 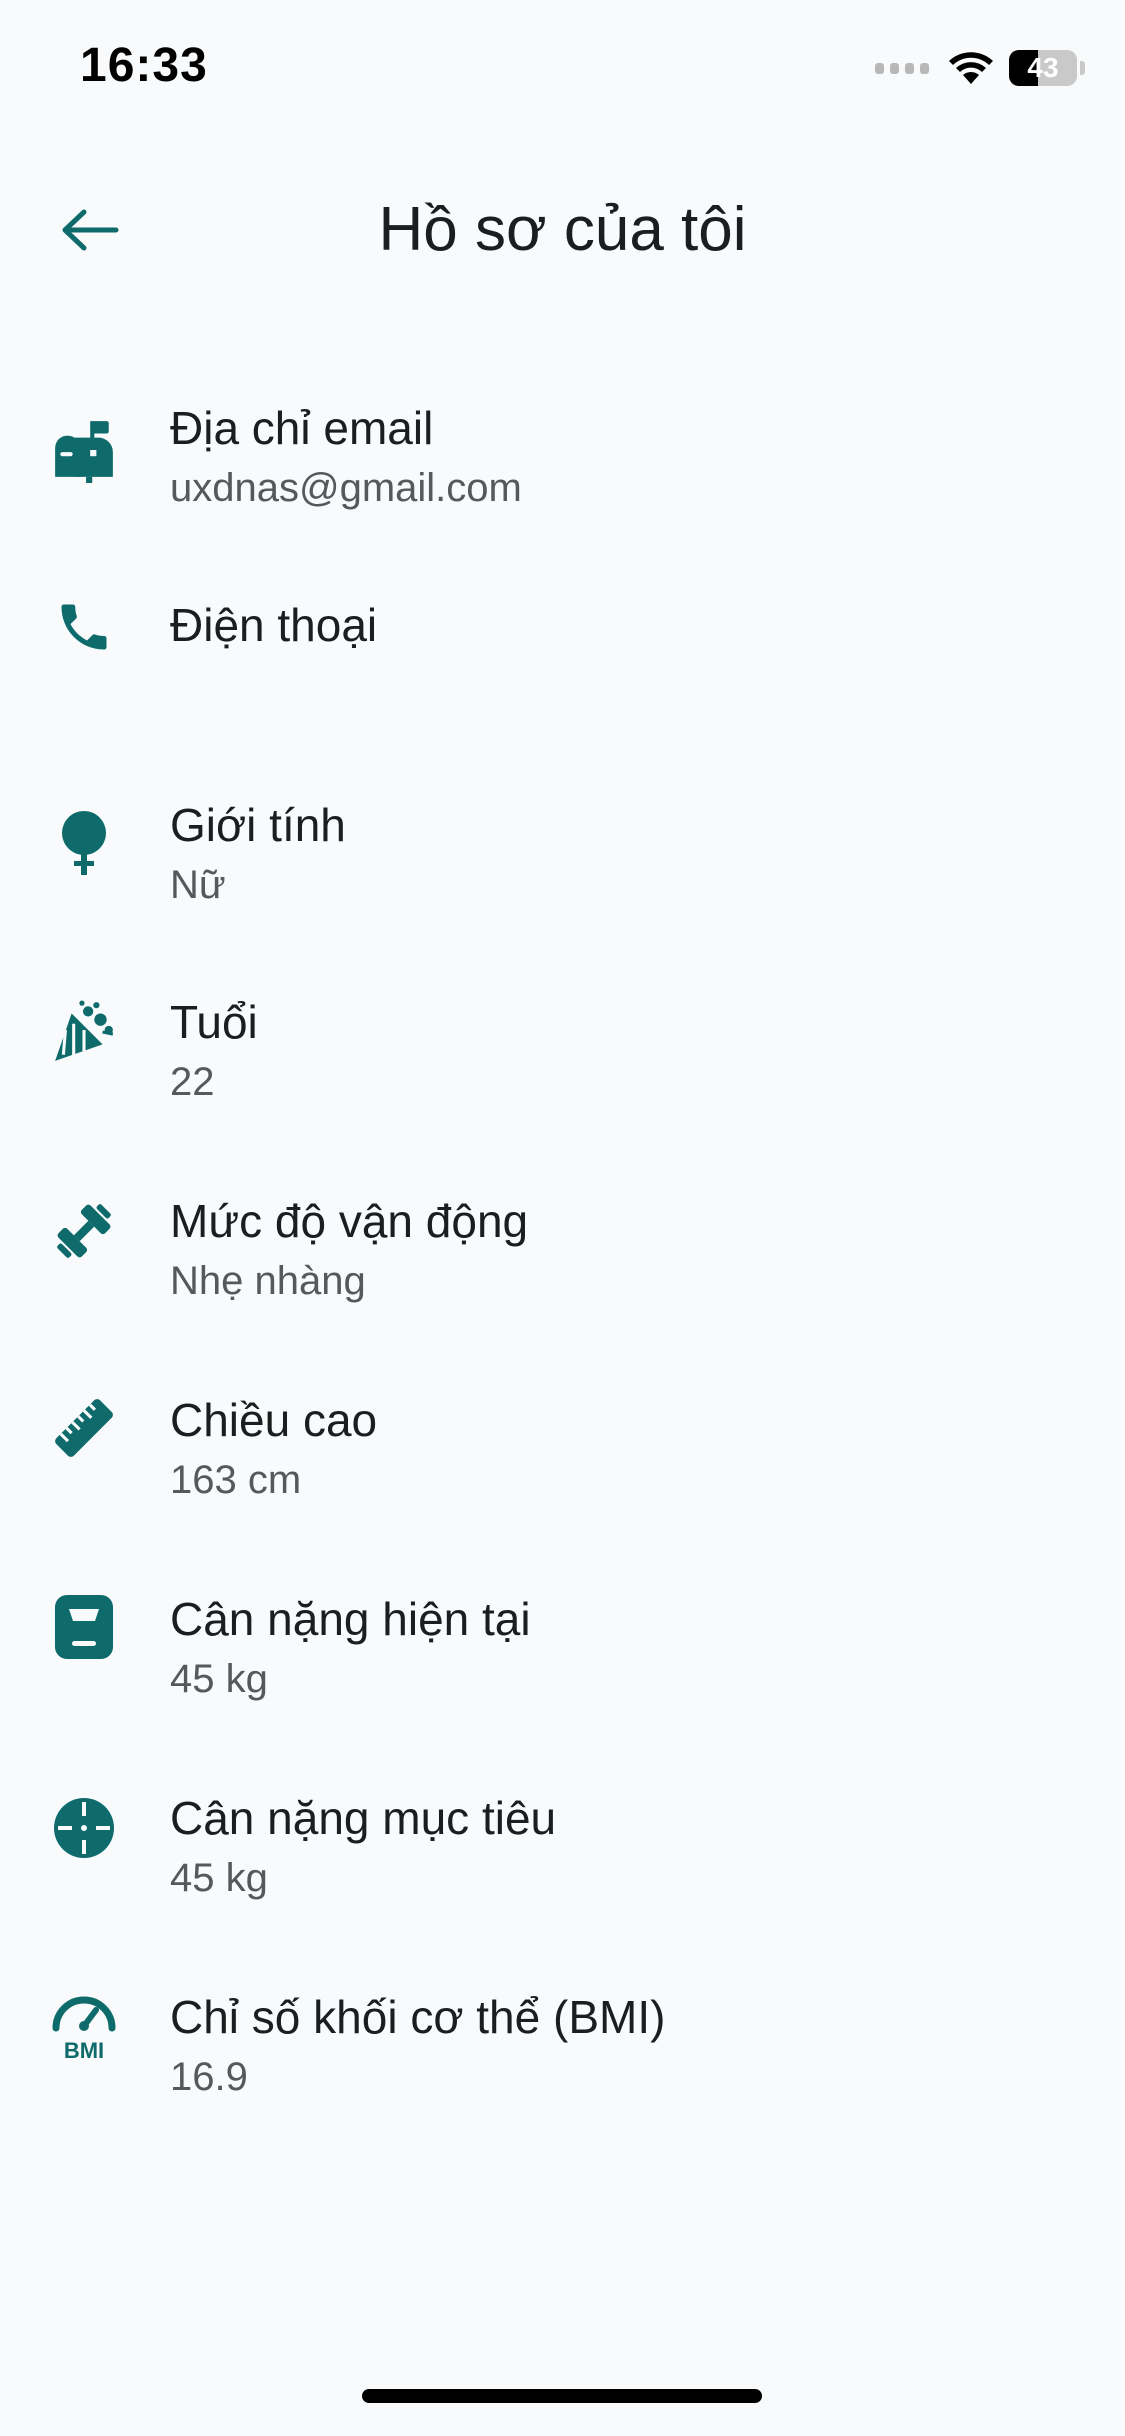 What do you see at coordinates (258, 825) in the screenshot?
I see `profile-item-label: Giới tính` at bounding box center [258, 825].